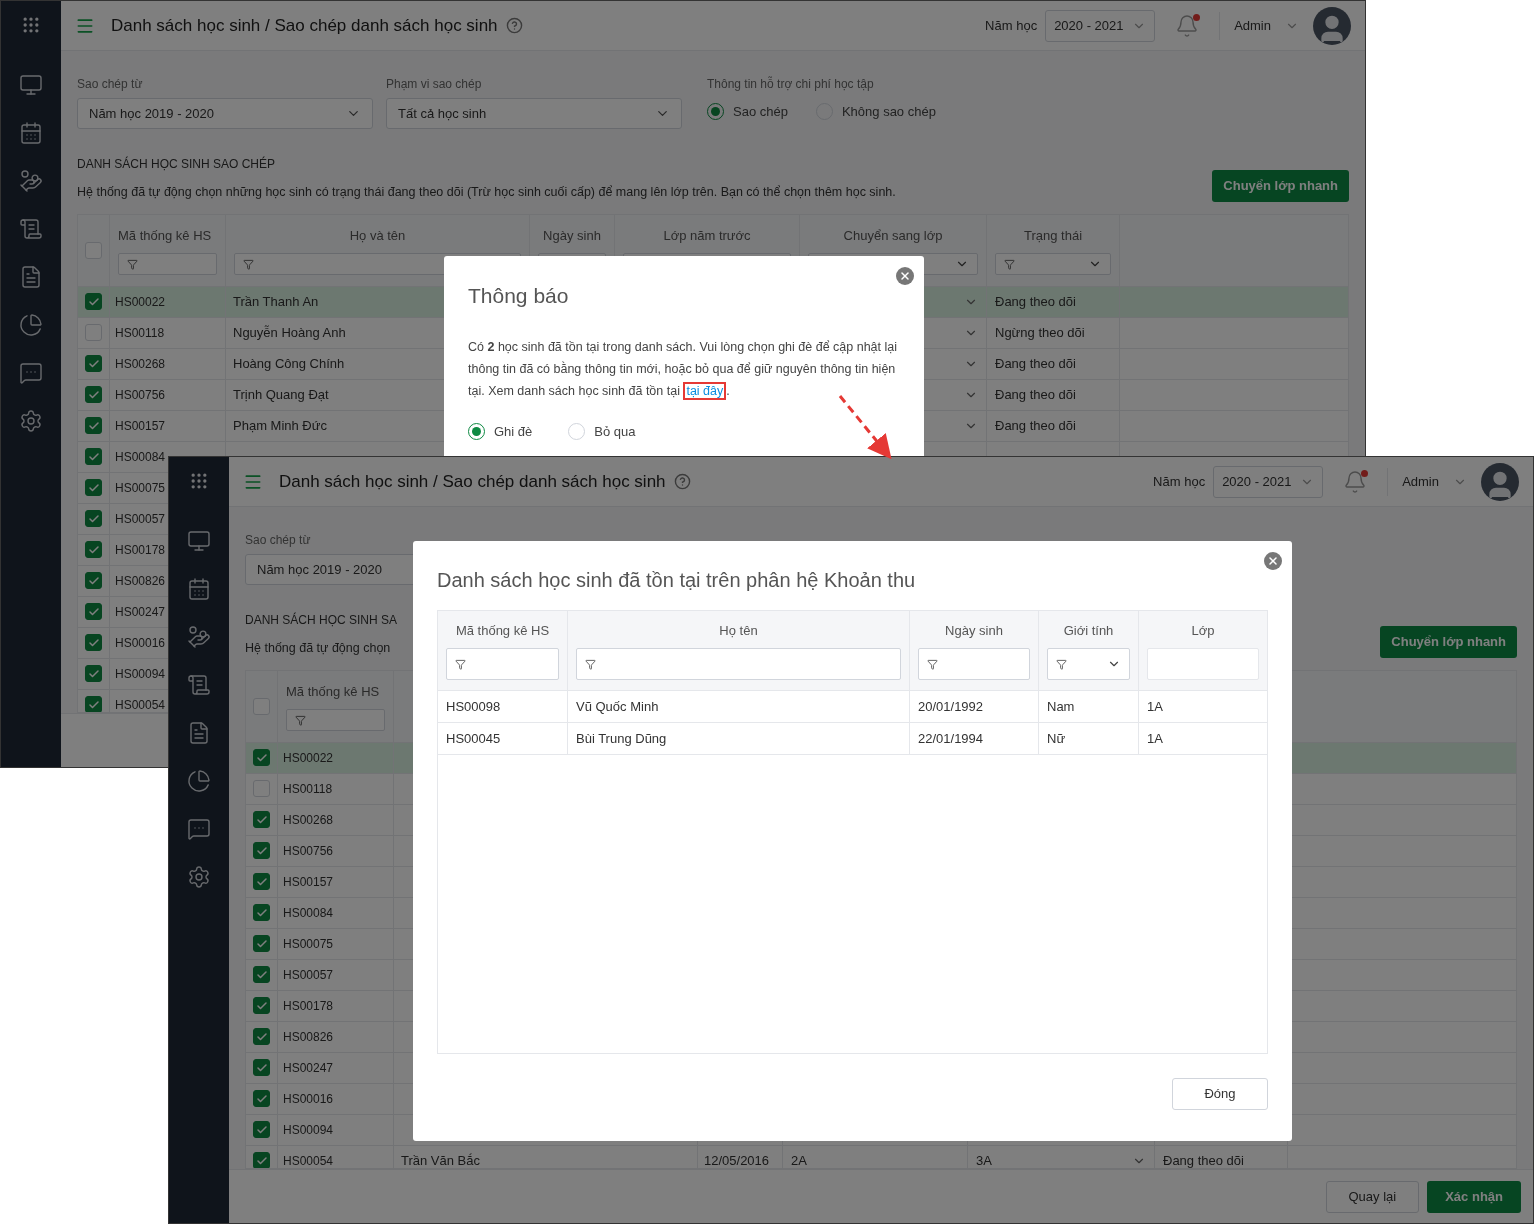  What do you see at coordinates (1061, 706) in the screenshot?
I see `table-cell-text: Nam` at bounding box center [1061, 706].